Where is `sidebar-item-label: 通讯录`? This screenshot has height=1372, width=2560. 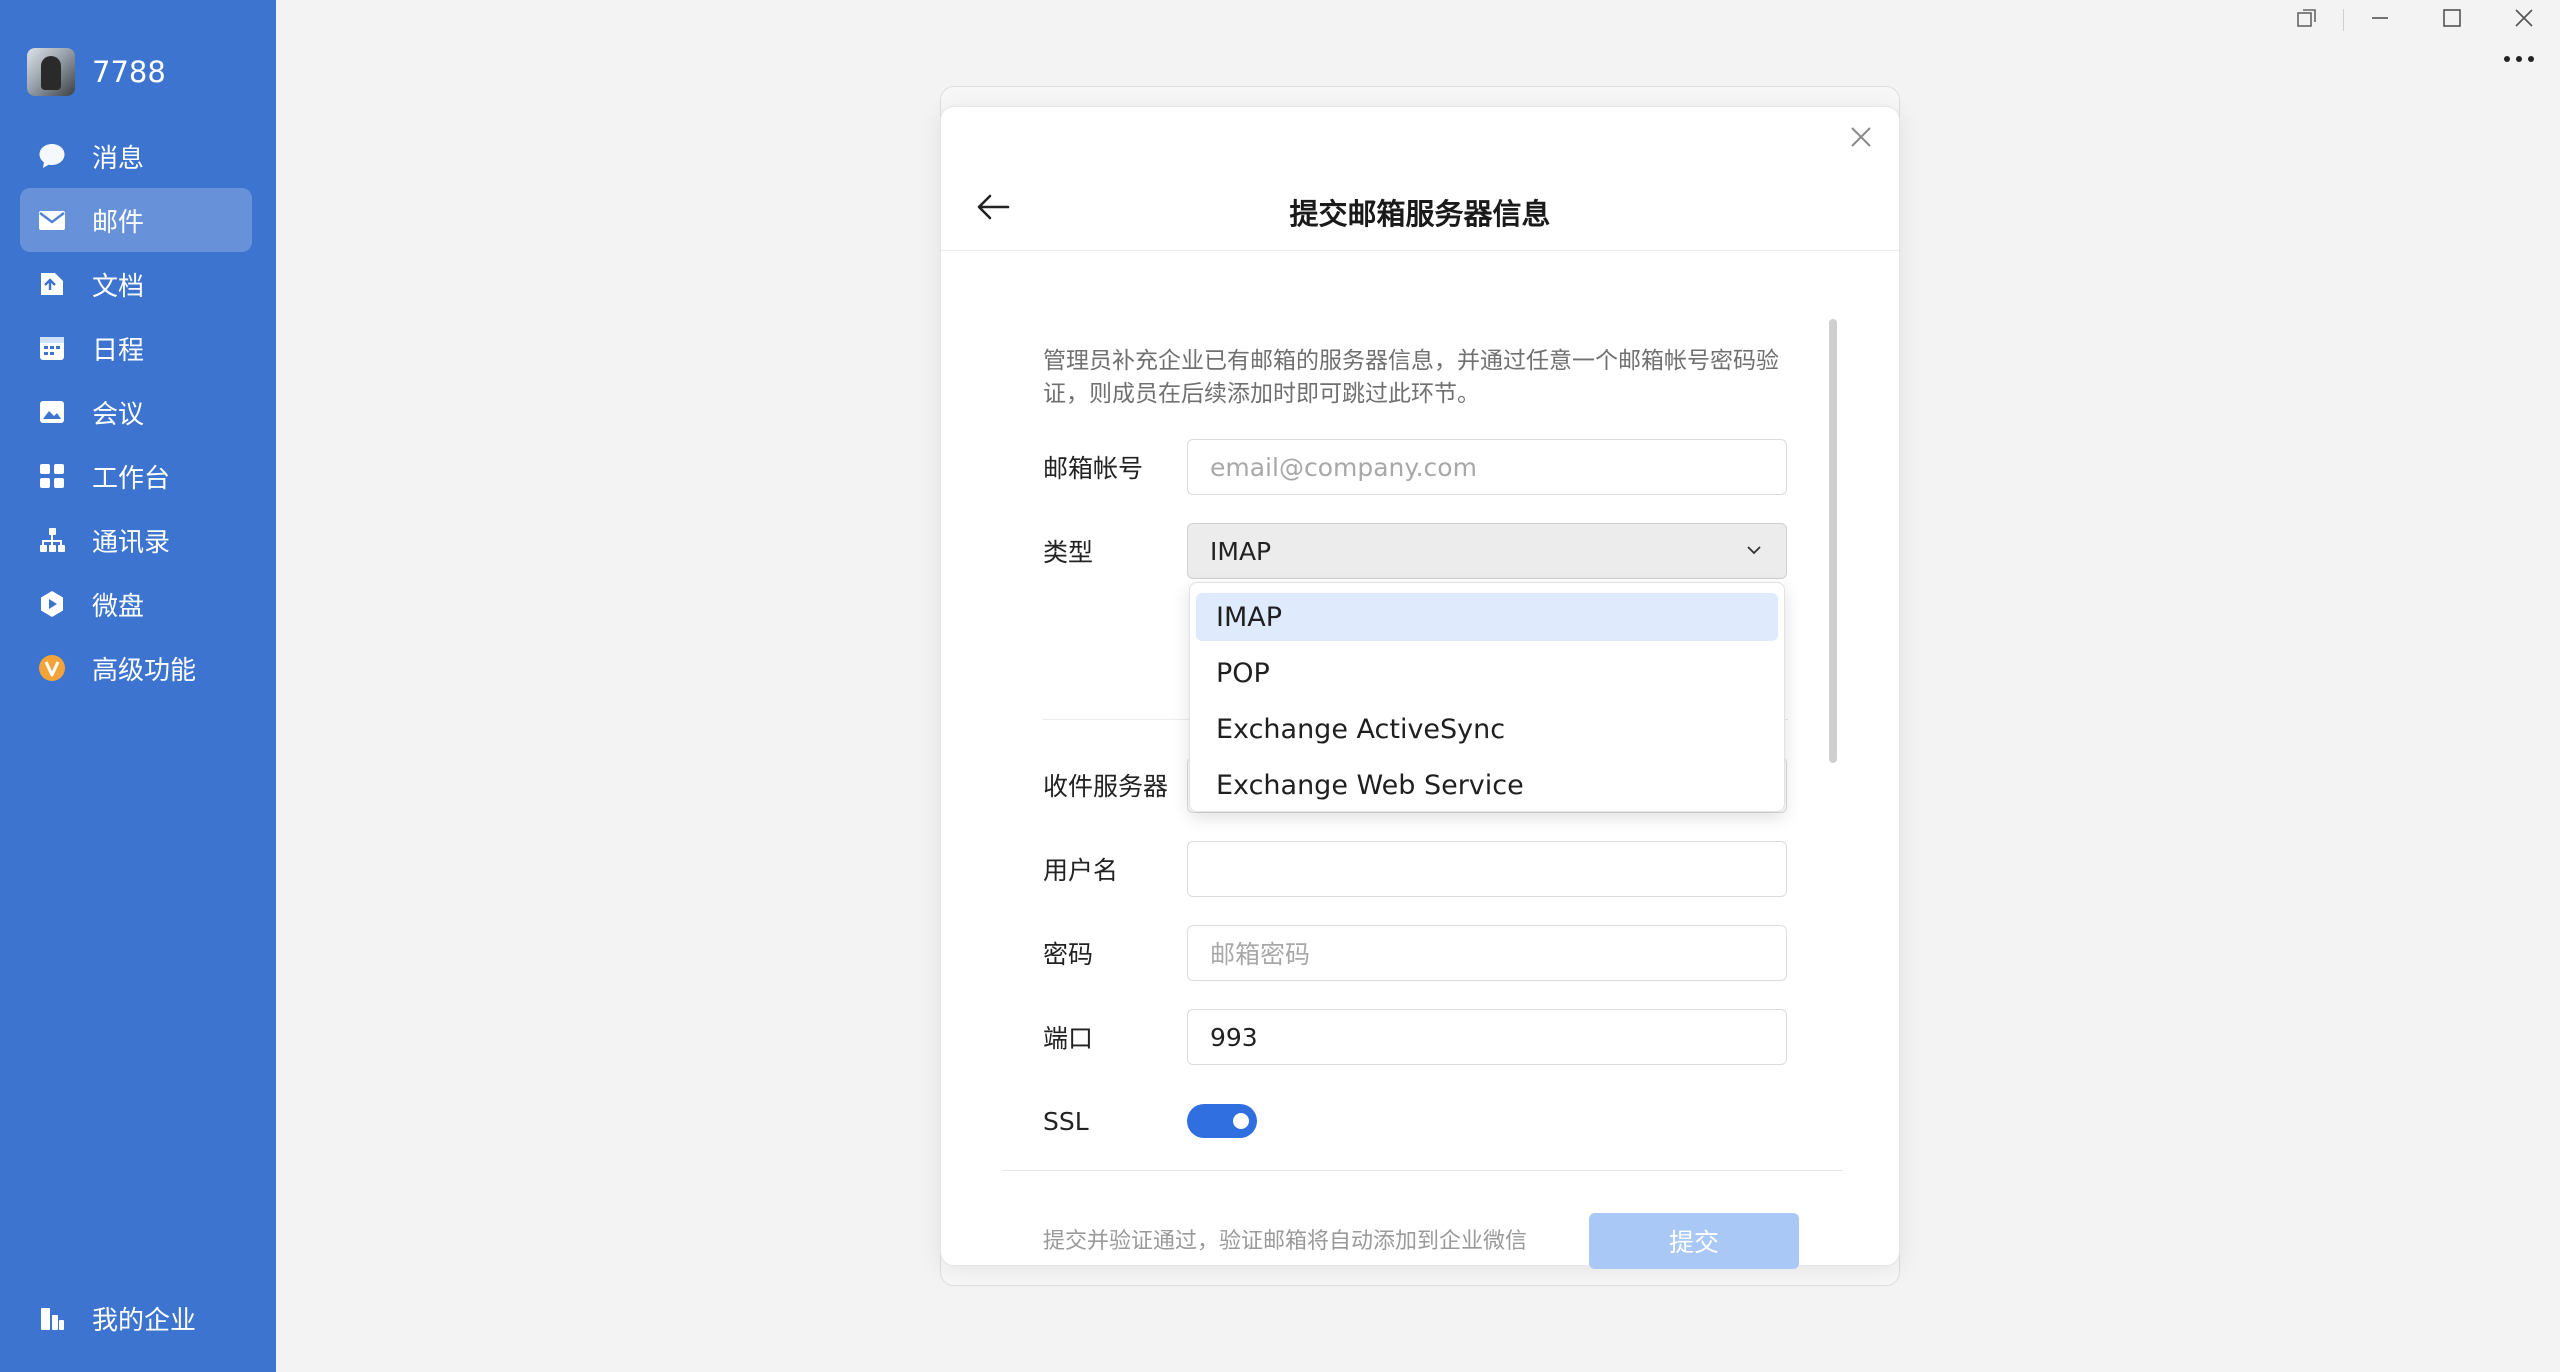
sidebar-item-label: 通讯录 is located at coordinates (131, 542).